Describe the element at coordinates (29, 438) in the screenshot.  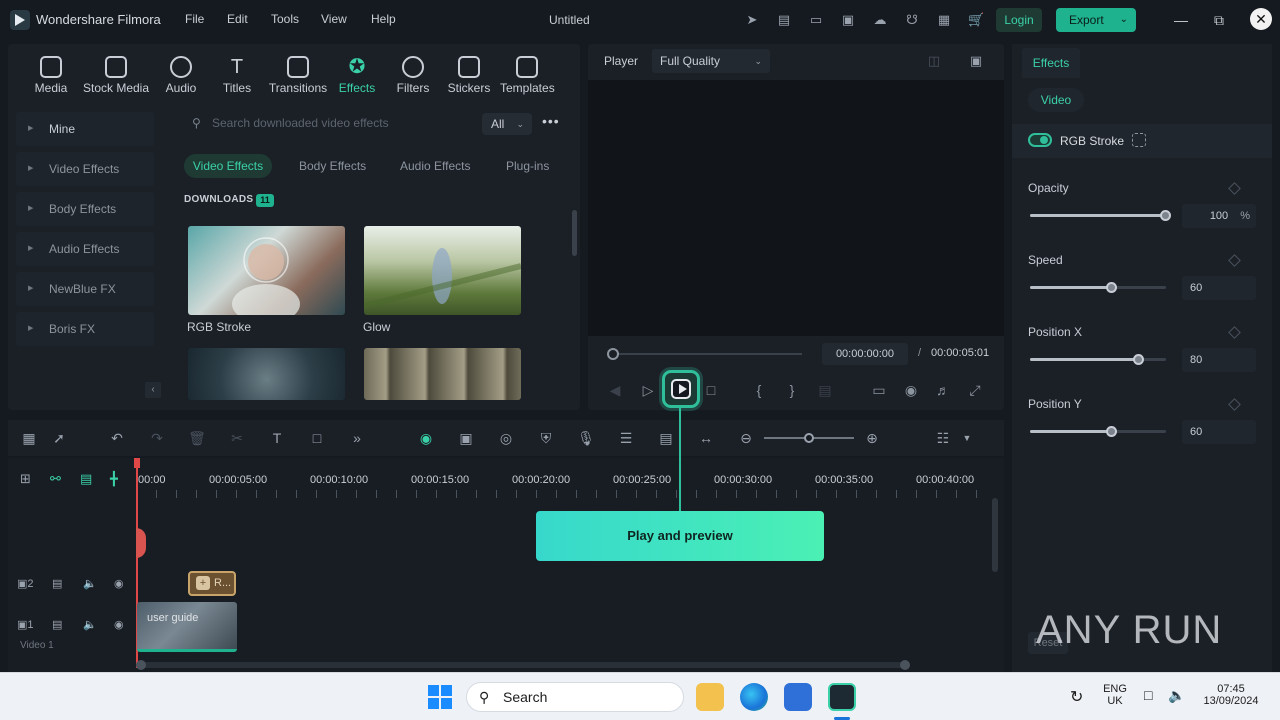
I see `layout-grid-icon: ▦` at that location.